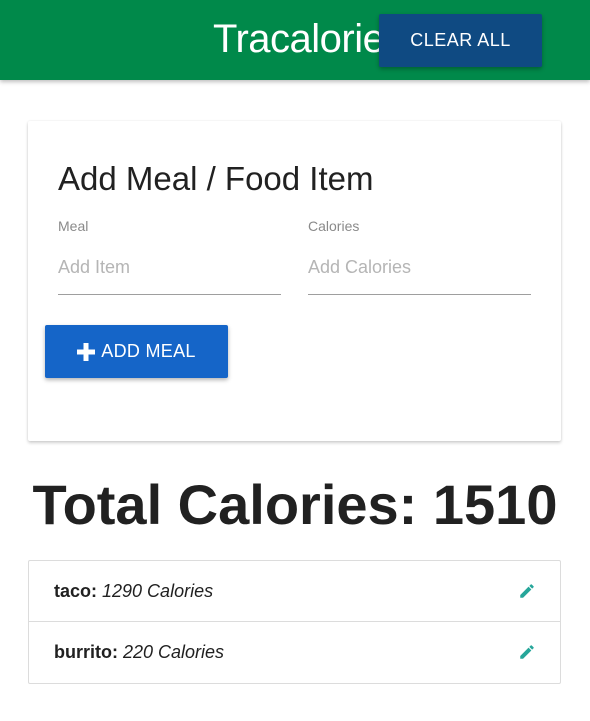 This screenshot has height=721, width=590. I want to click on add-meal-button: ADD MEAL, so click(136, 351).